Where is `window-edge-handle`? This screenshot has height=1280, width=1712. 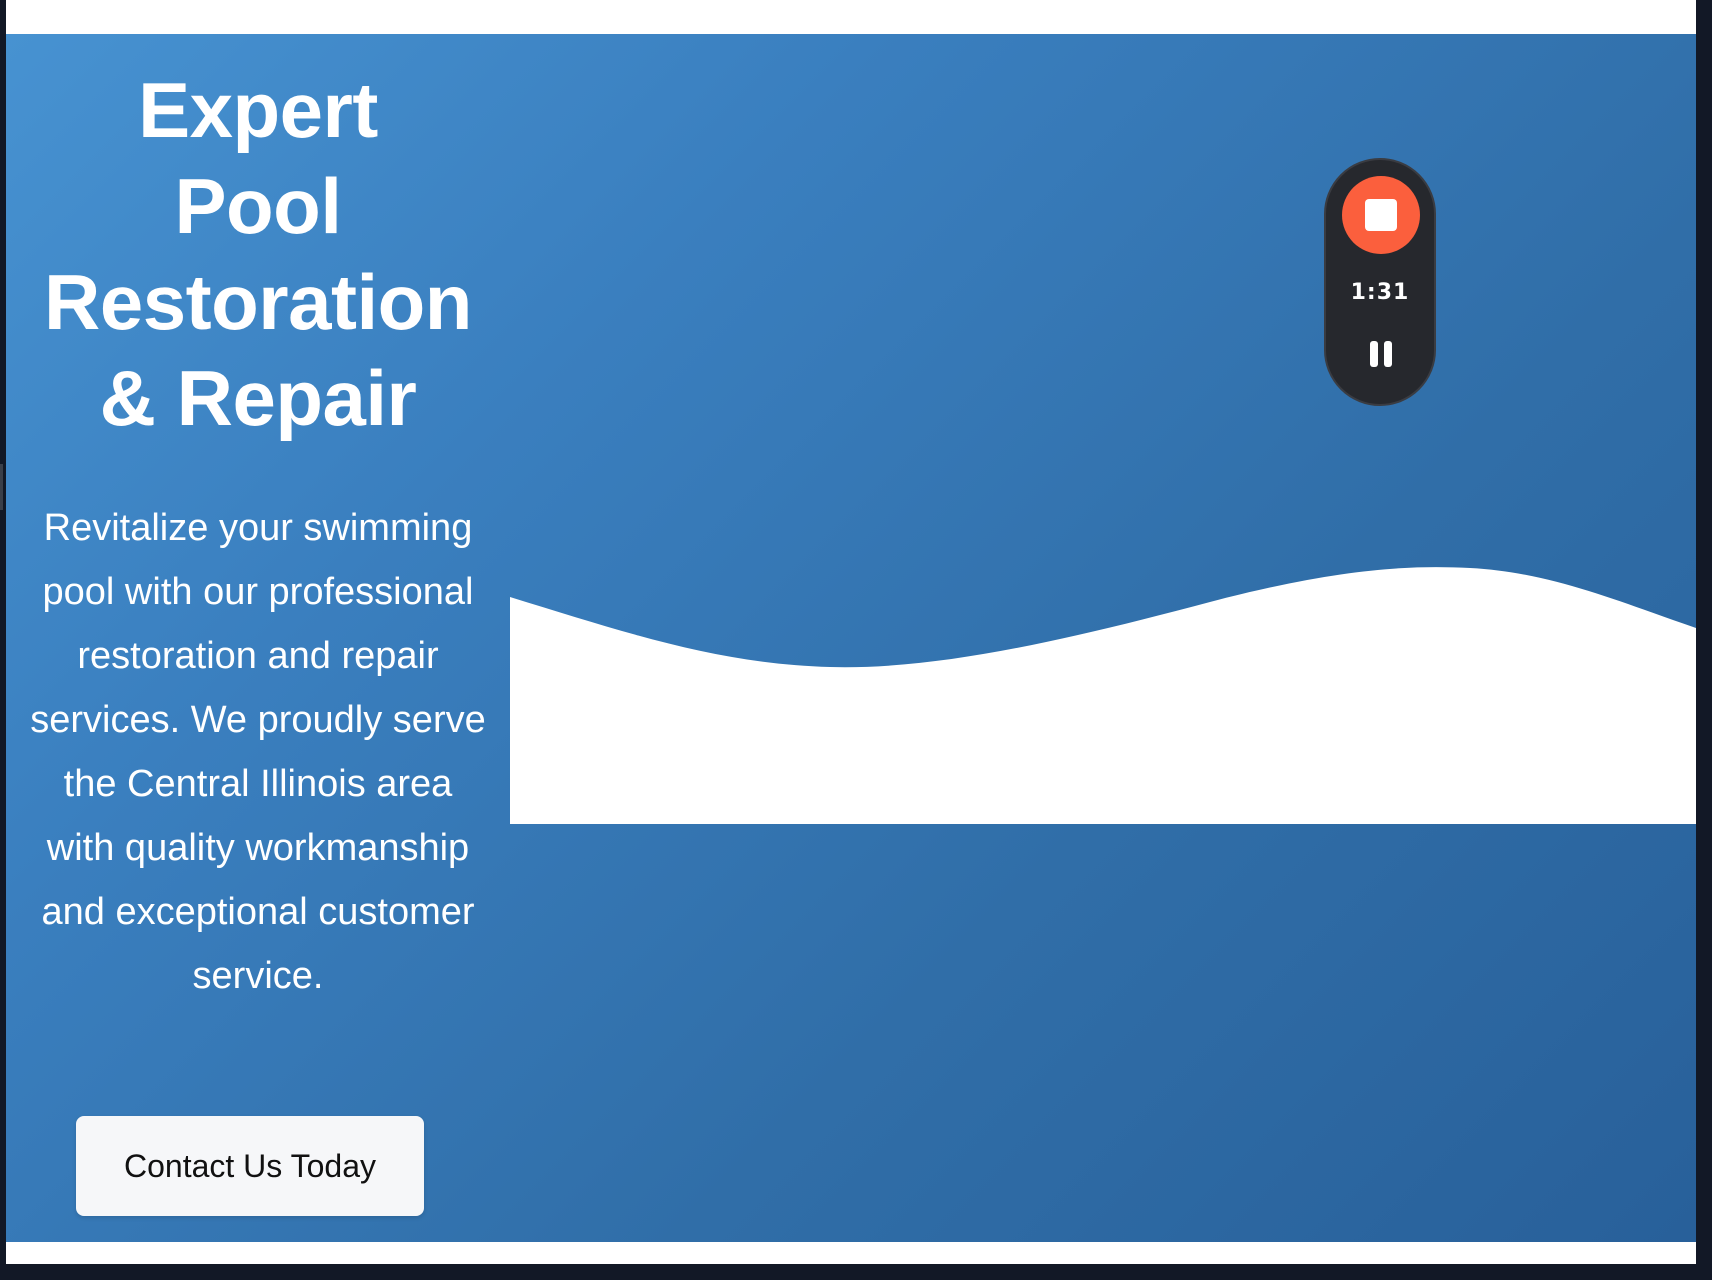
window-edge-handle is located at coordinates (1, 487).